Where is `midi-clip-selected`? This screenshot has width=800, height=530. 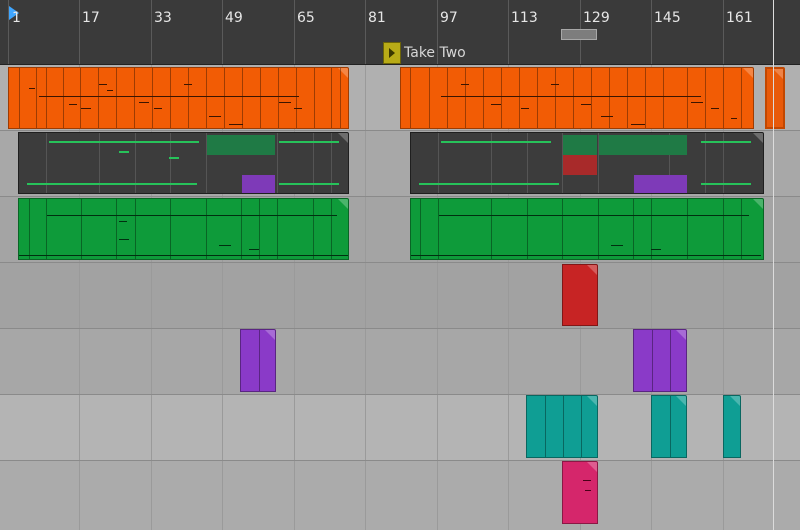 midi-clip-selected is located at coordinates (775, 98).